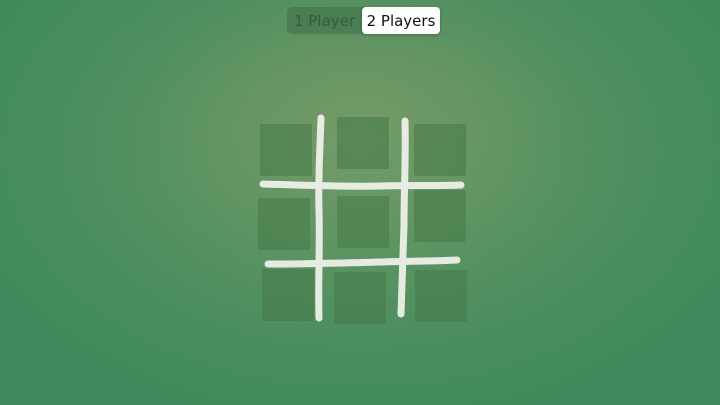 Image resolution: width=720 pixels, height=405 pixels. What do you see at coordinates (362, 262) in the screenshot?
I see `grid-line-horizontal-bottom` at bounding box center [362, 262].